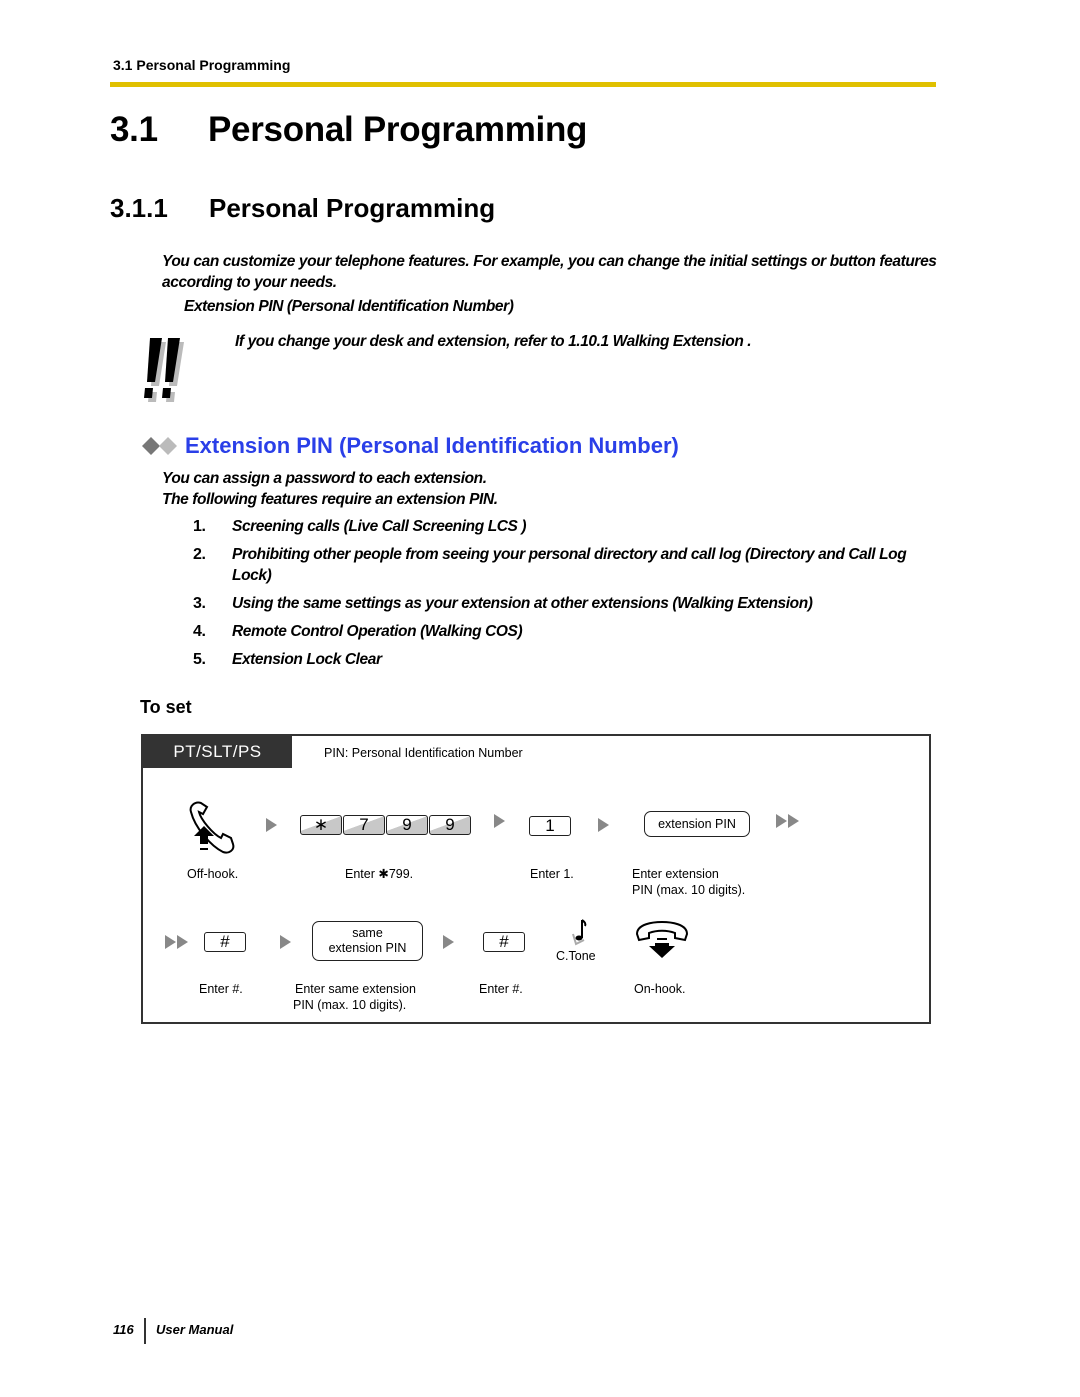 Image resolution: width=1080 pixels, height=1397 pixels. Describe the element at coordinates (568, 631) in the screenshot. I see `list-item: 4. Remote Control Operation (Walking COS)` at that location.